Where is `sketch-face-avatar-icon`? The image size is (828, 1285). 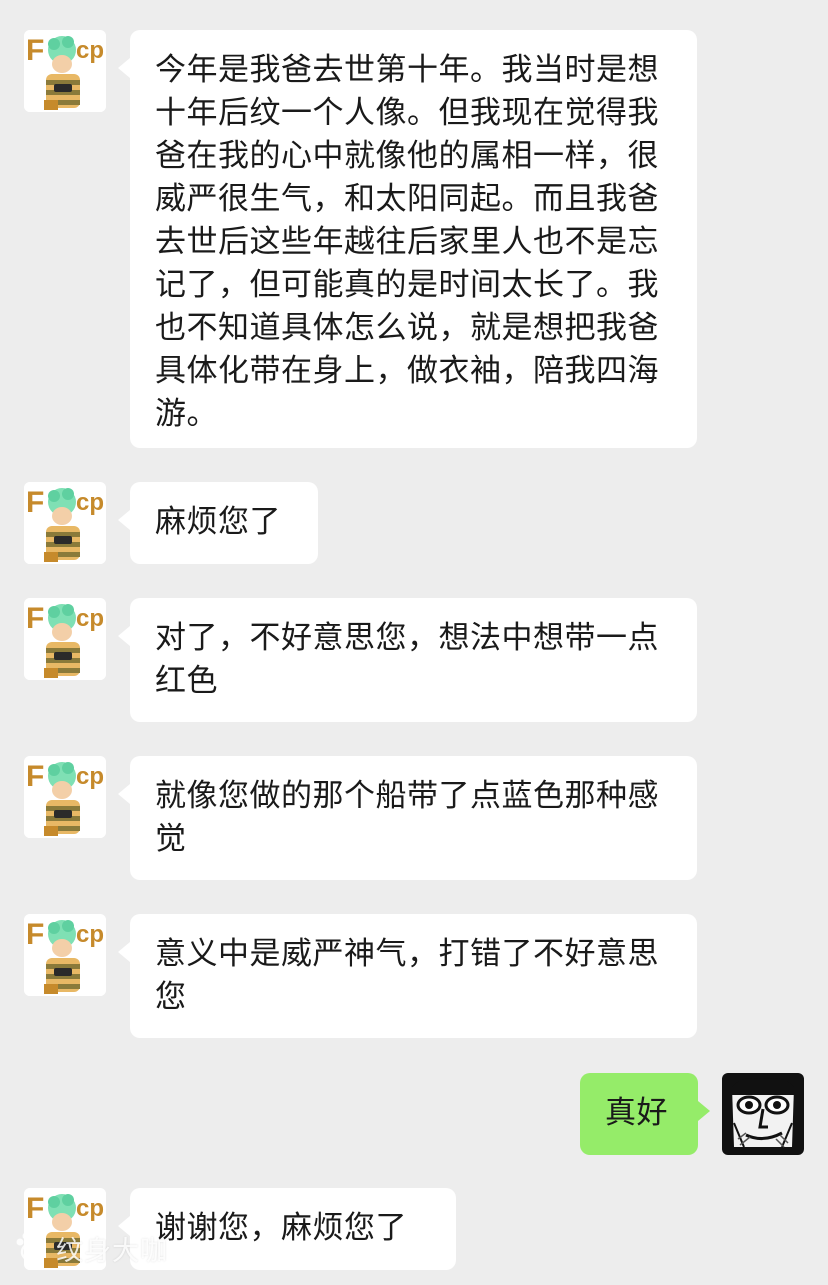
sketch-face-avatar-icon is located at coordinates (763, 1114).